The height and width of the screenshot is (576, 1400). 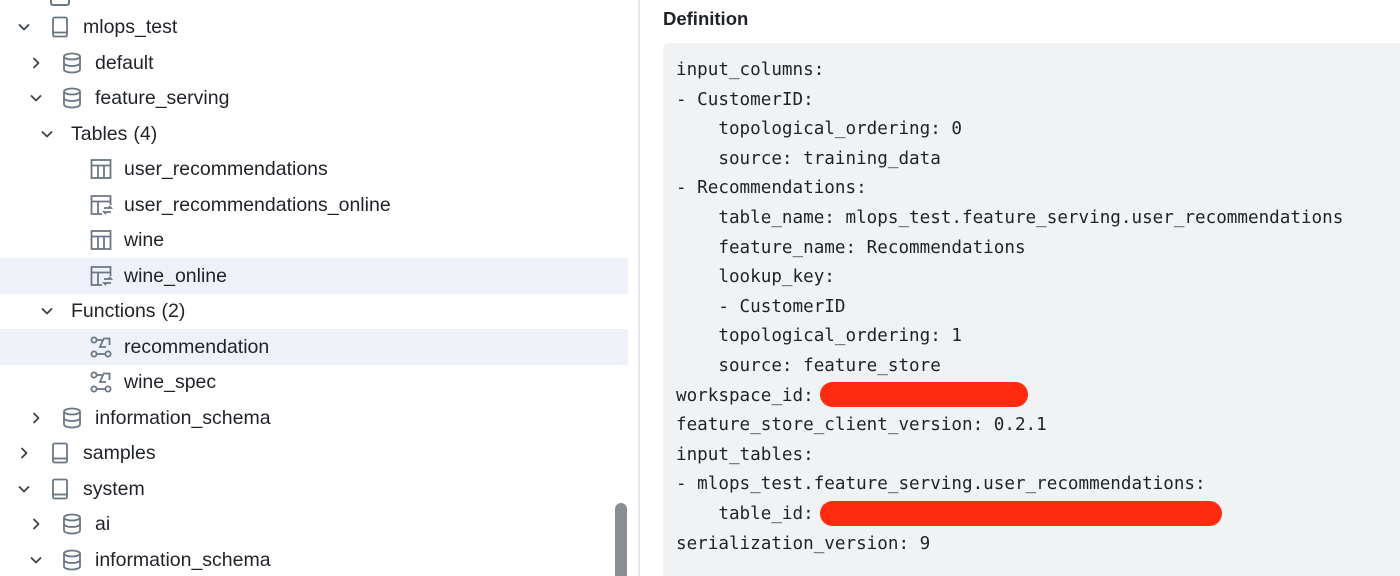 I want to click on code-line: table_id:, so click(x=949, y=513).